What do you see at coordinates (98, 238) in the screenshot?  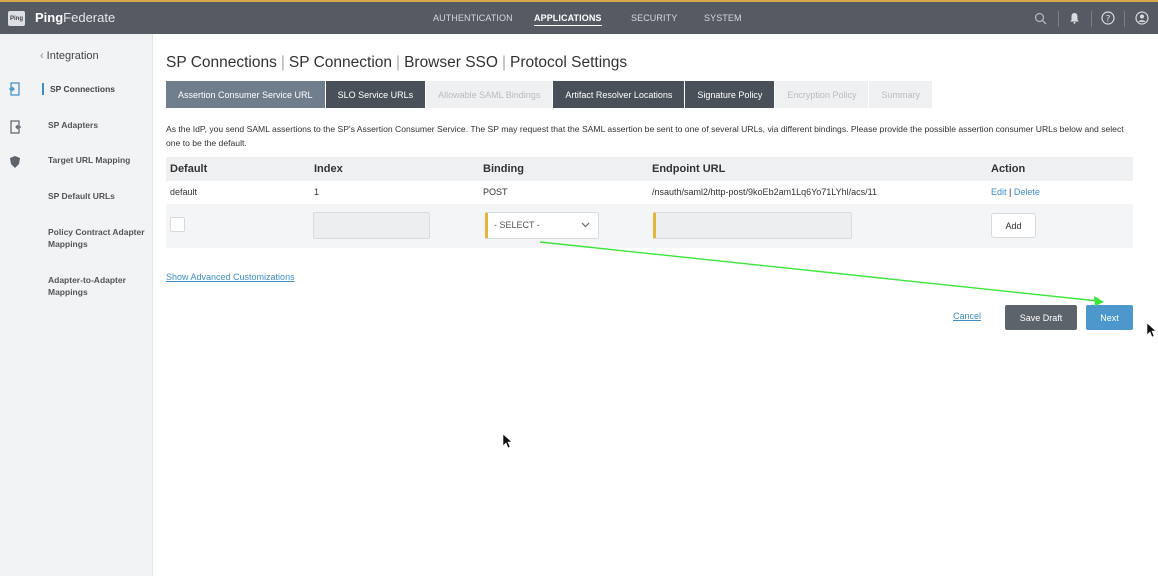 I see `sidebar-item-policy-contract-adapter-mappings: Policy Contract Adapter Mappings` at bounding box center [98, 238].